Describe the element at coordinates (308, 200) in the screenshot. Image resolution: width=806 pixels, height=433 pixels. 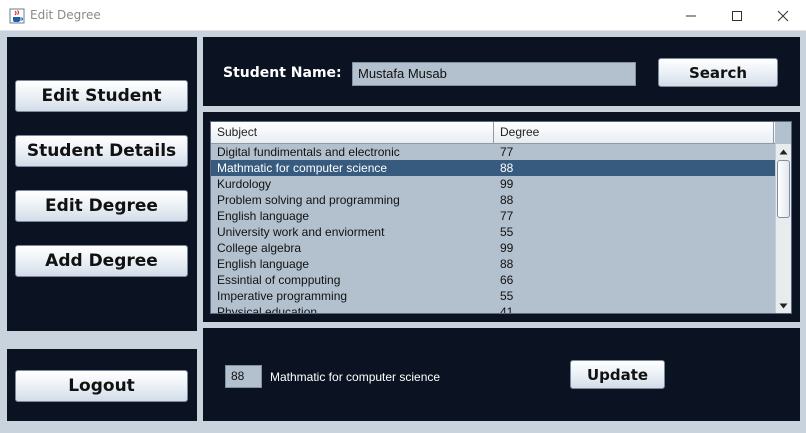
I see `subject-cell: Problem solving and programming` at that location.